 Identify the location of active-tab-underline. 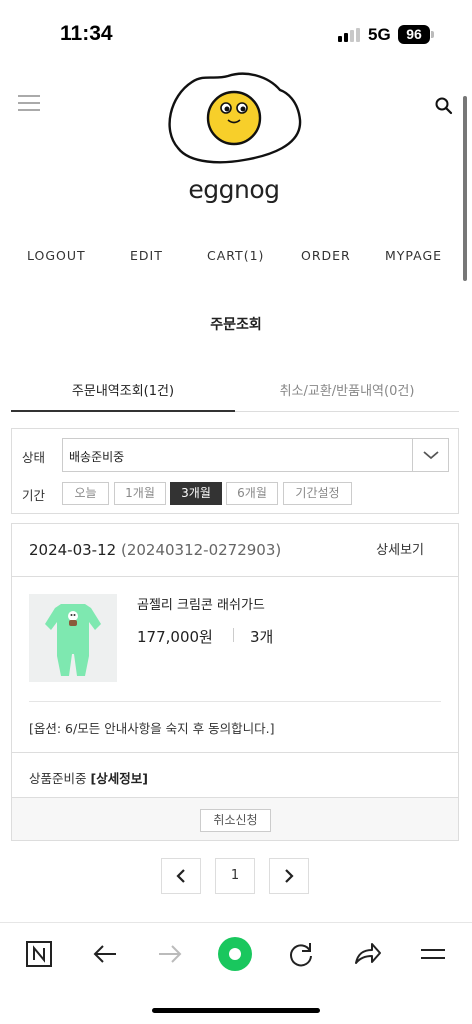
(123, 411).